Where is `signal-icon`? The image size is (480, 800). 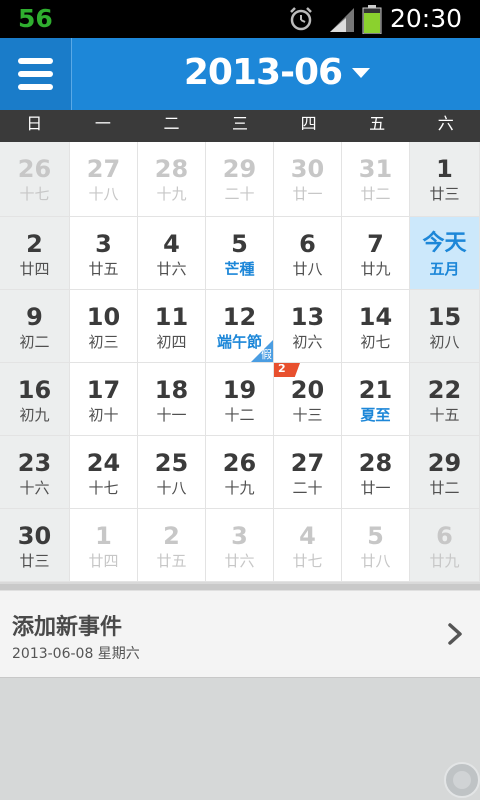 signal-icon is located at coordinates (342, 20).